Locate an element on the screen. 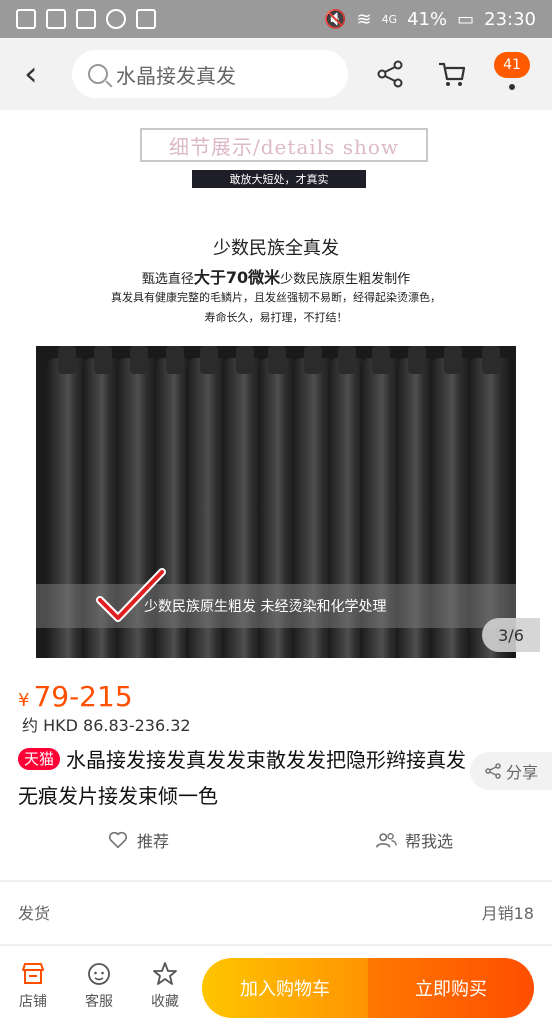  price: ¥ 79-215 is located at coordinates (75, 696).